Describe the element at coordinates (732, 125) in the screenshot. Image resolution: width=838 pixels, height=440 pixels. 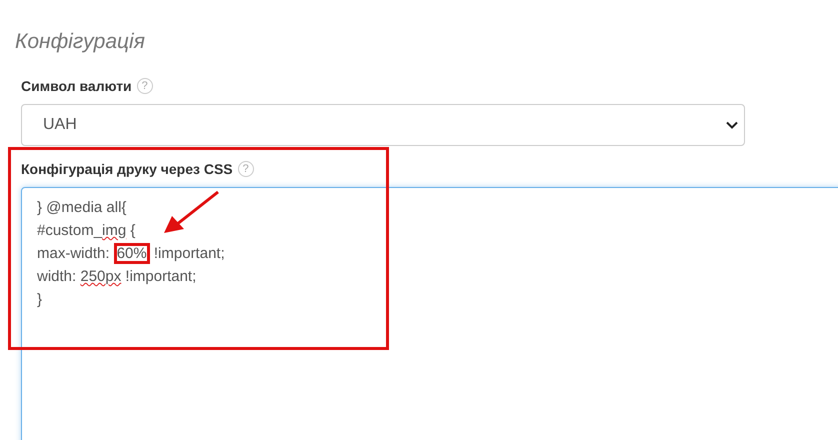
I see `chevron-down-icon` at that location.